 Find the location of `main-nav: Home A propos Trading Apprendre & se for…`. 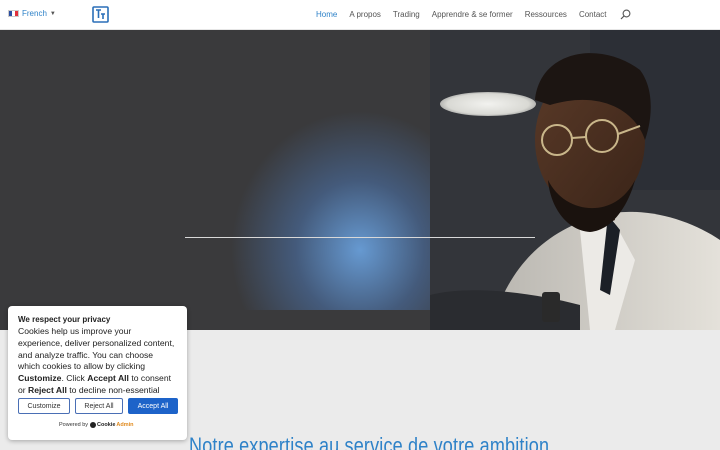

main-nav: Home A propos Trading Apprendre & se for… is located at coordinates (461, 14).